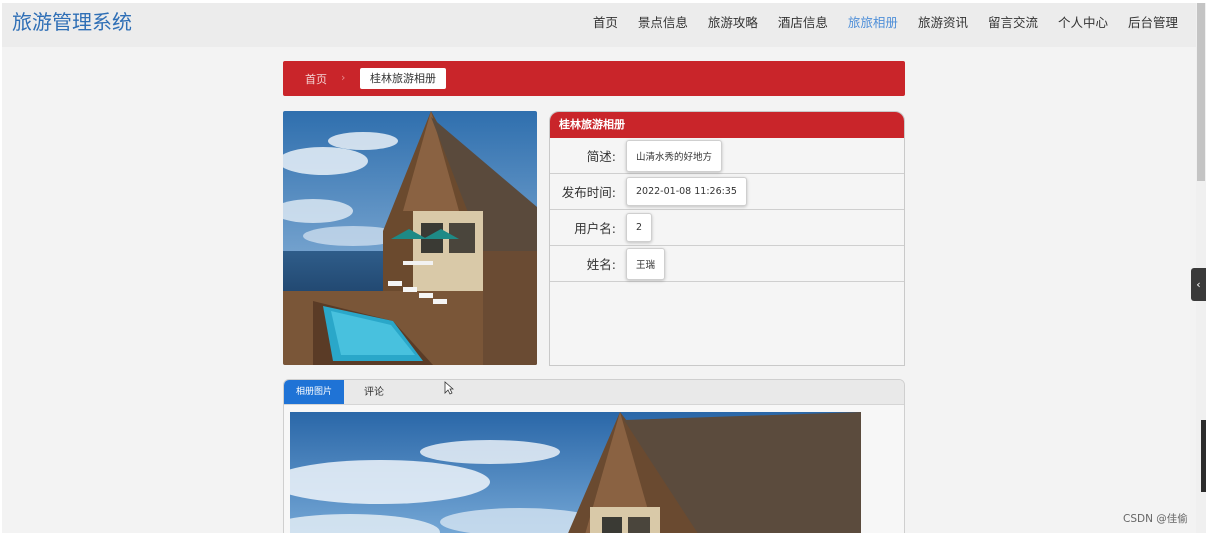 This screenshot has width=1206, height=533. I want to click on breadcrumb-home: 首页, so click(316, 79).